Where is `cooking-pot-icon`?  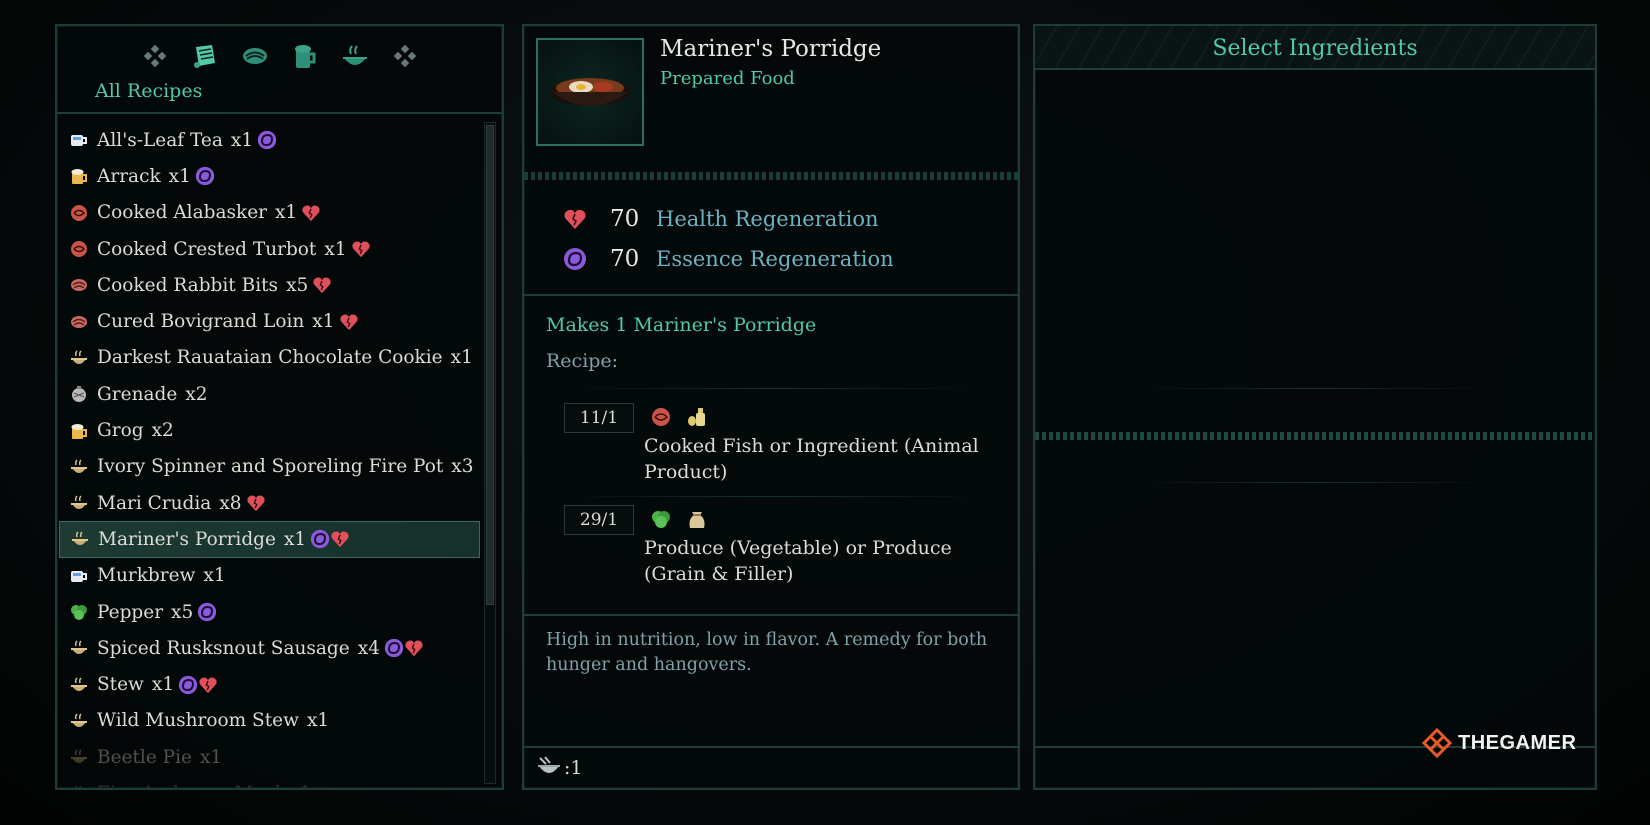
cooking-pot-icon is located at coordinates (549, 768).